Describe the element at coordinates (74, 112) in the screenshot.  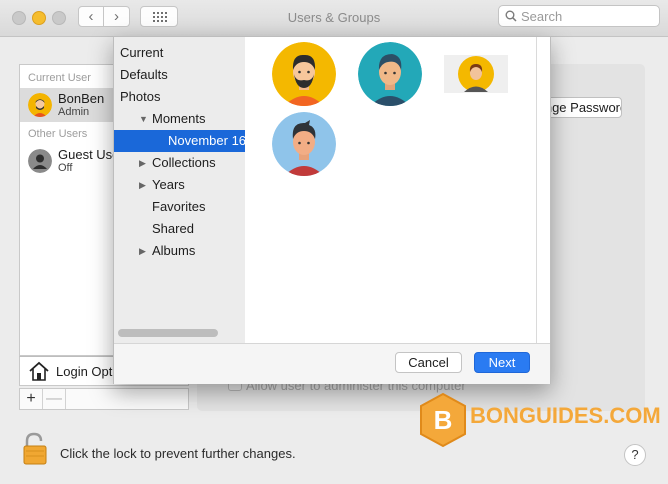
I see `user-role: Admin` at that location.